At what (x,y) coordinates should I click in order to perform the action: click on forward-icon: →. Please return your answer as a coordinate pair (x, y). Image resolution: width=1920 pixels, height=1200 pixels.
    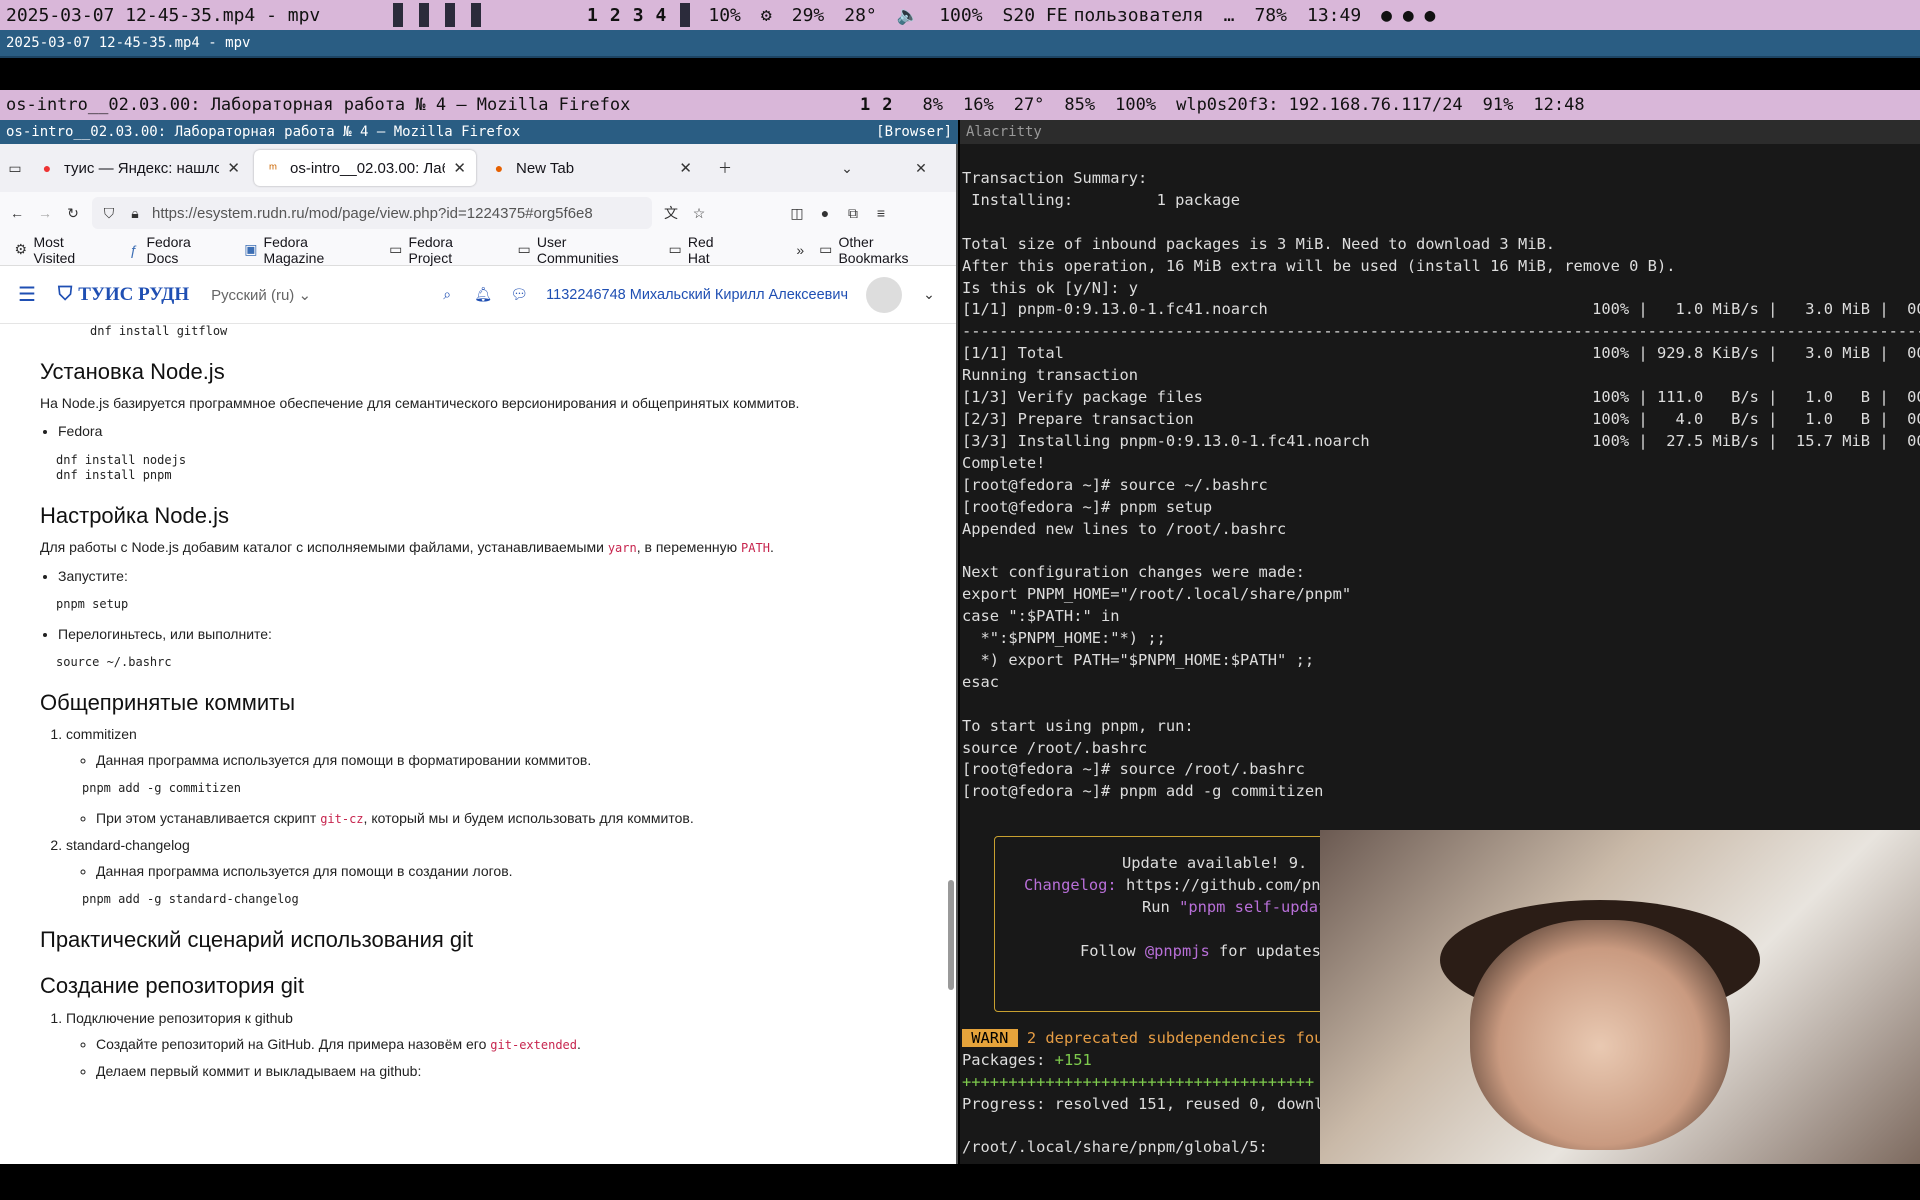
    Looking at the image, I should click on (45, 213).